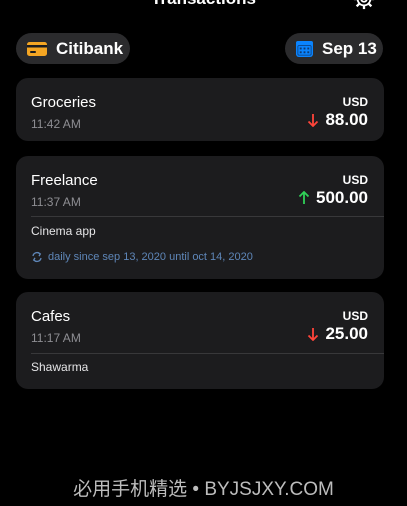 The image size is (407, 506). Describe the element at coordinates (90, 48) in the screenshot. I see `account-name: Citibank` at that location.